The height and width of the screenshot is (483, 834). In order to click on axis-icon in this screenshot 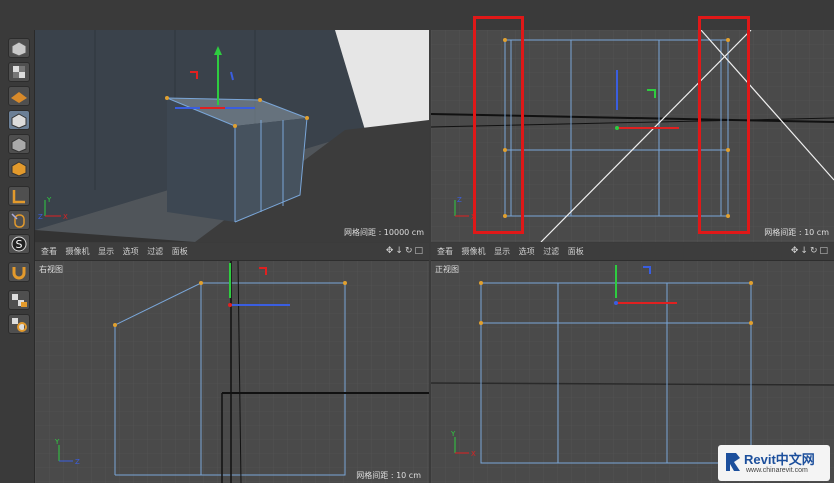, I will do `click(19, 196)`.